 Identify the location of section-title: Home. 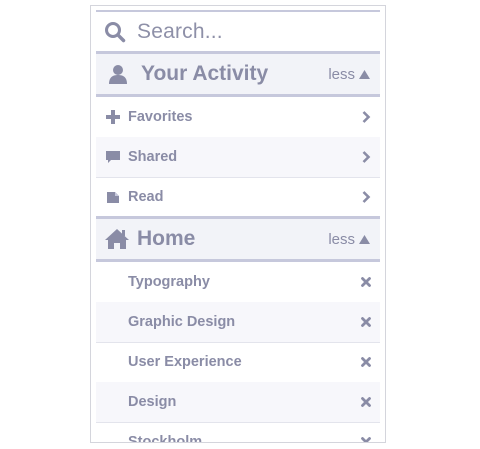
(166, 238).